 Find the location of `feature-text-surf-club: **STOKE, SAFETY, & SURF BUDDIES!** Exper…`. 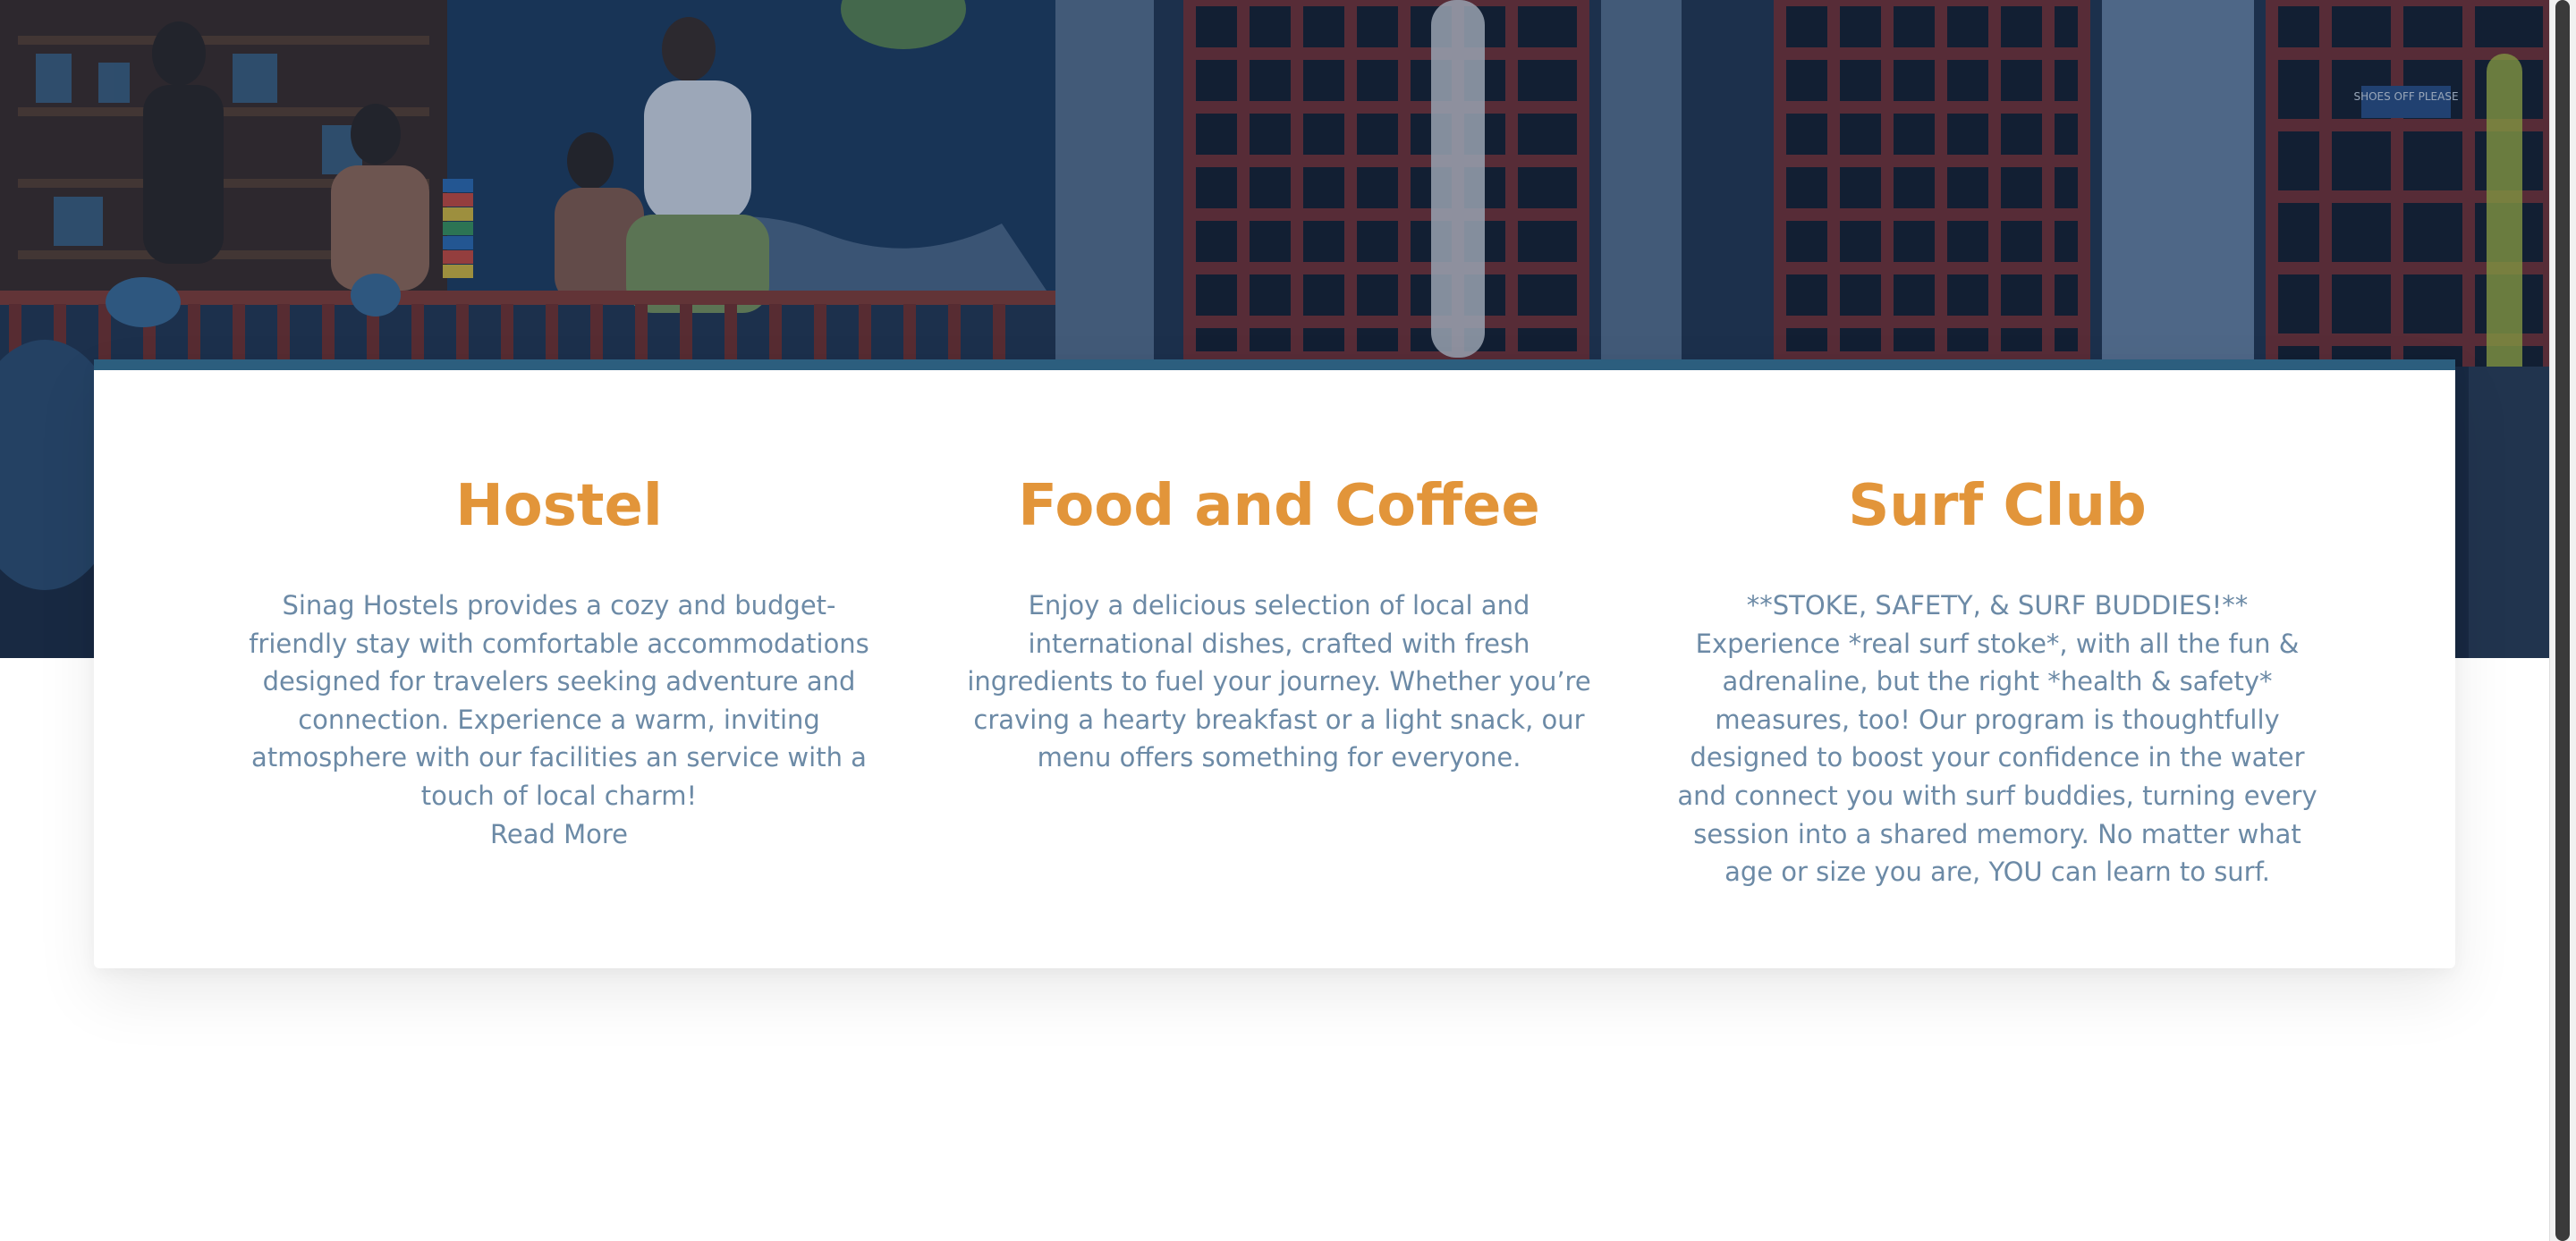

feature-text-surf-club: **STOKE, SAFETY, & SURF BUDDIES!** Exper… is located at coordinates (1997, 739).